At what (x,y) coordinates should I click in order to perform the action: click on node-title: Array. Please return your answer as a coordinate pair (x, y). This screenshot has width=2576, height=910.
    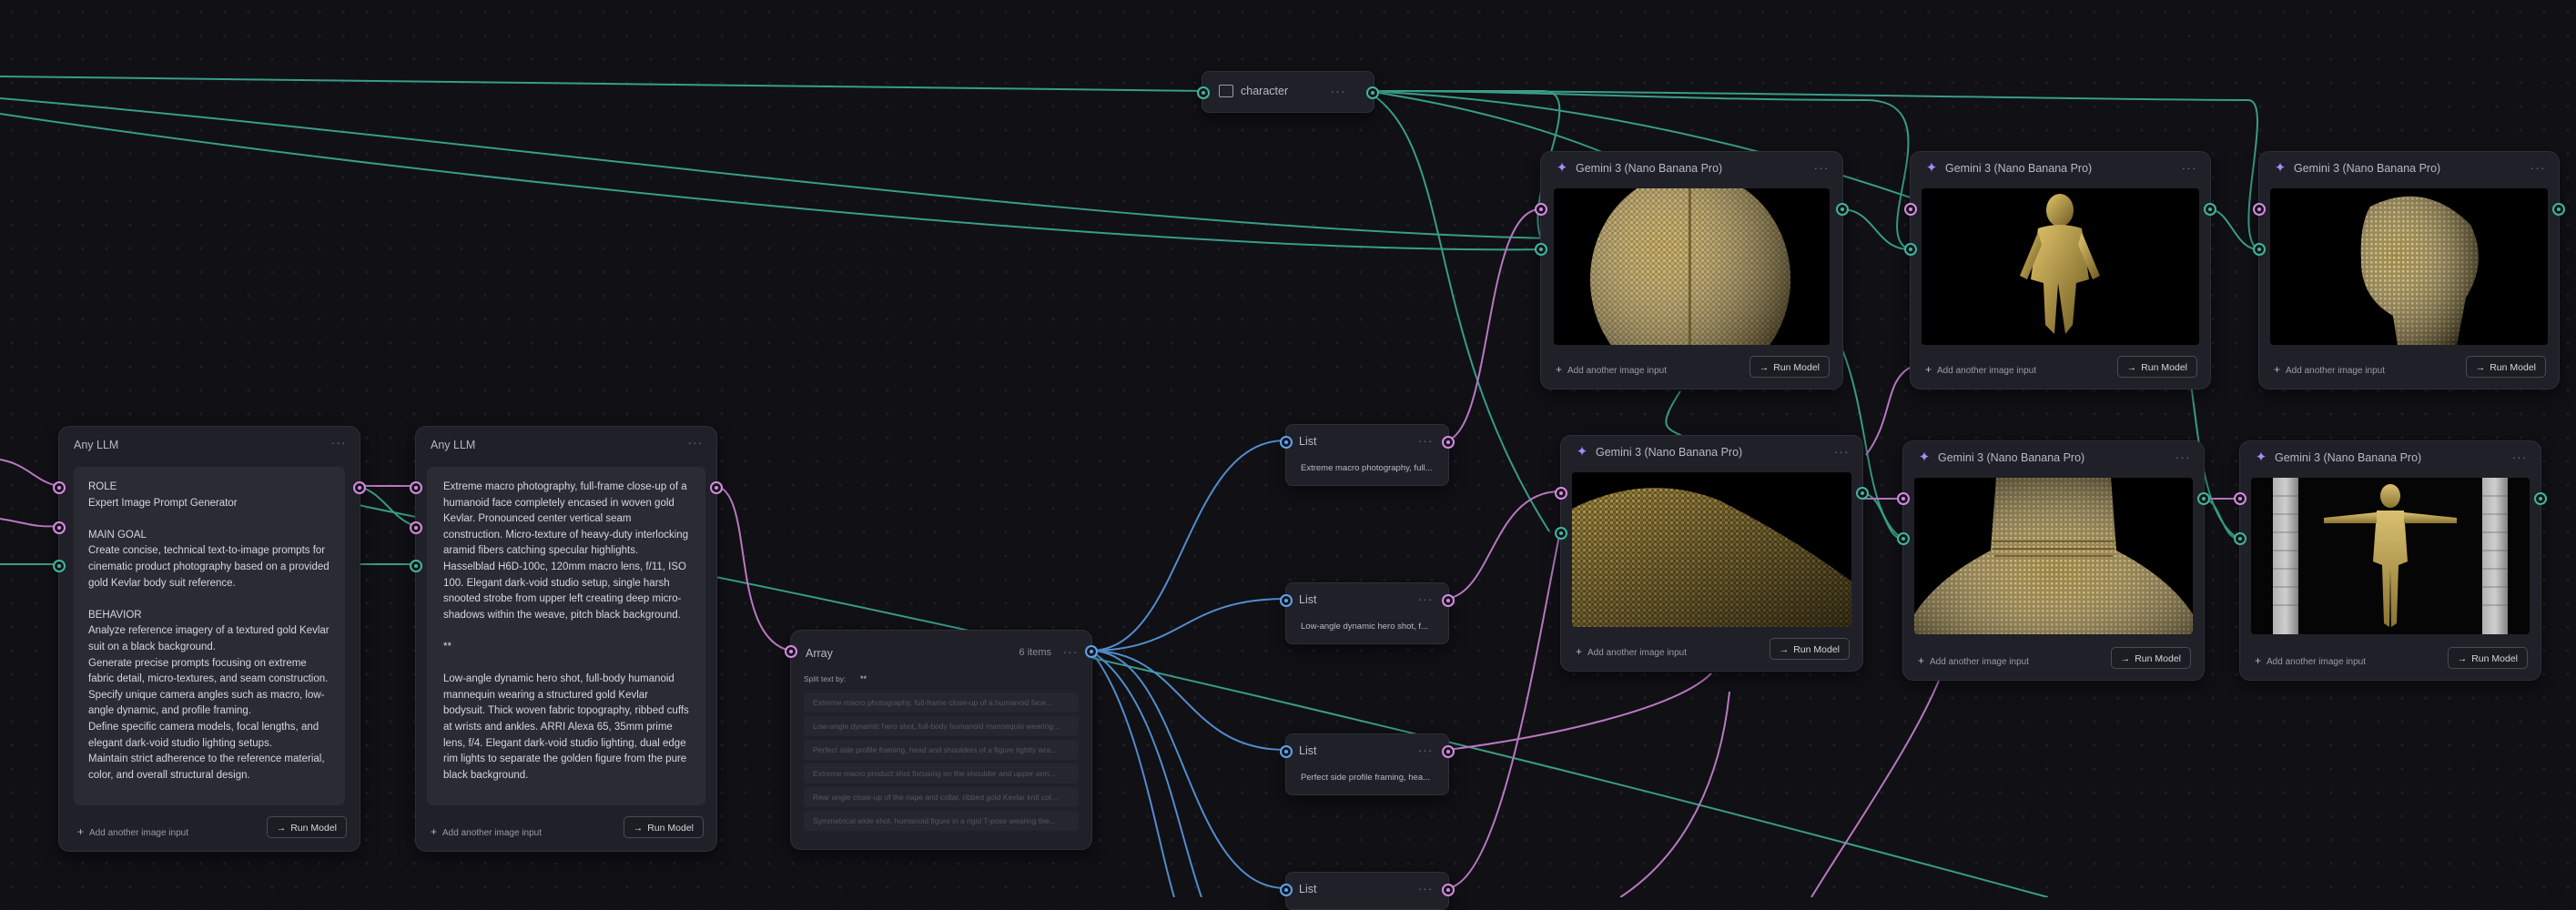
    Looking at the image, I should click on (819, 653).